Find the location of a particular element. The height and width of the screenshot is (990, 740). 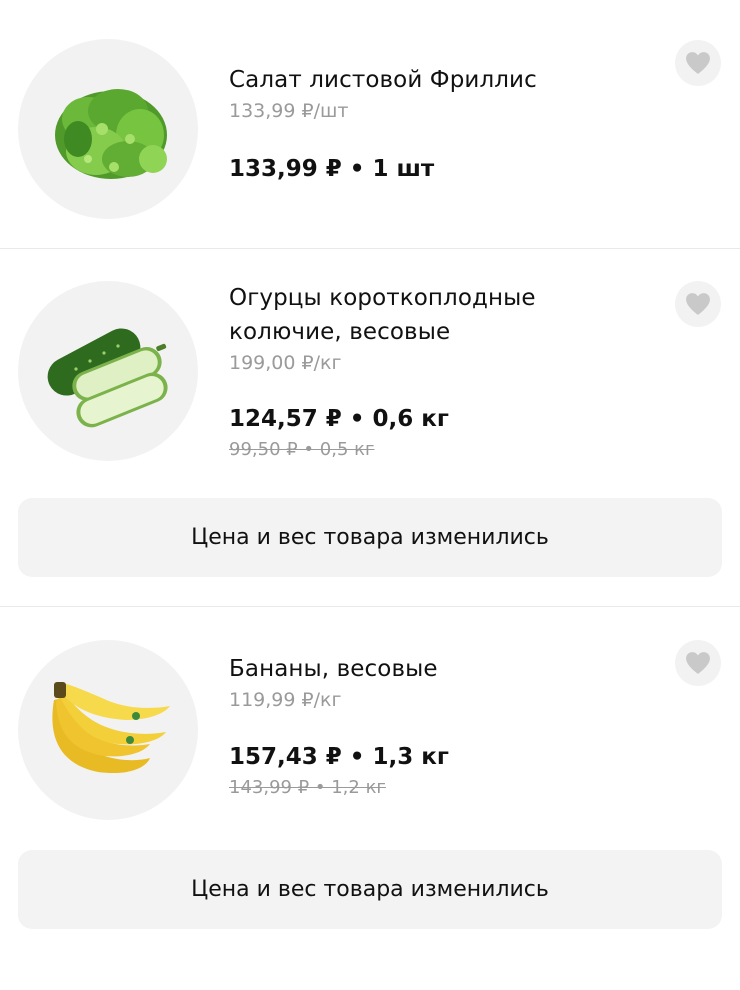

banana-icon is located at coordinates (111, 728).